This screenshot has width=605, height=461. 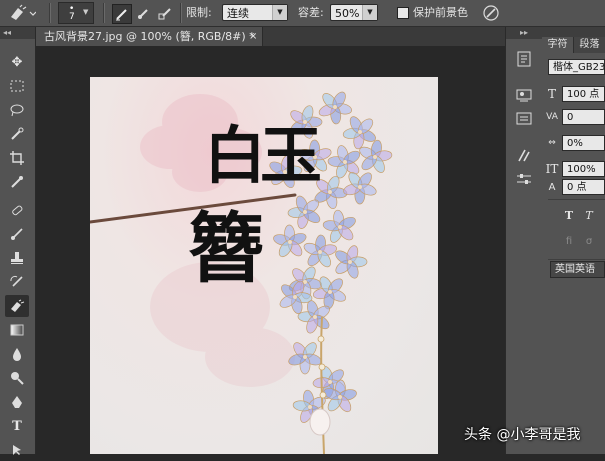 I want to click on vertical-scale-icon: IT, so click(x=552, y=169).